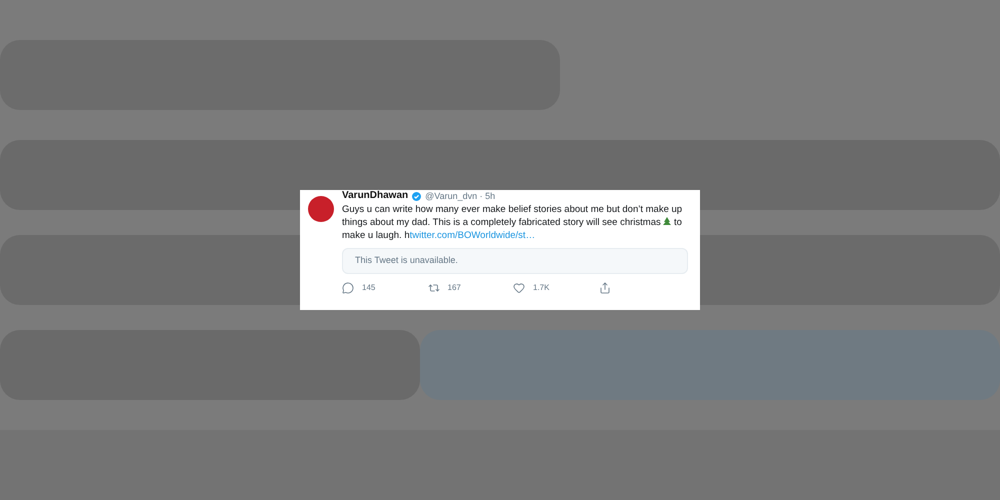 This screenshot has height=500, width=1000. What do you see at coordinates (369, 288) in the screenshot?
I see `action-count: 145` at bounding box center [369, 288].